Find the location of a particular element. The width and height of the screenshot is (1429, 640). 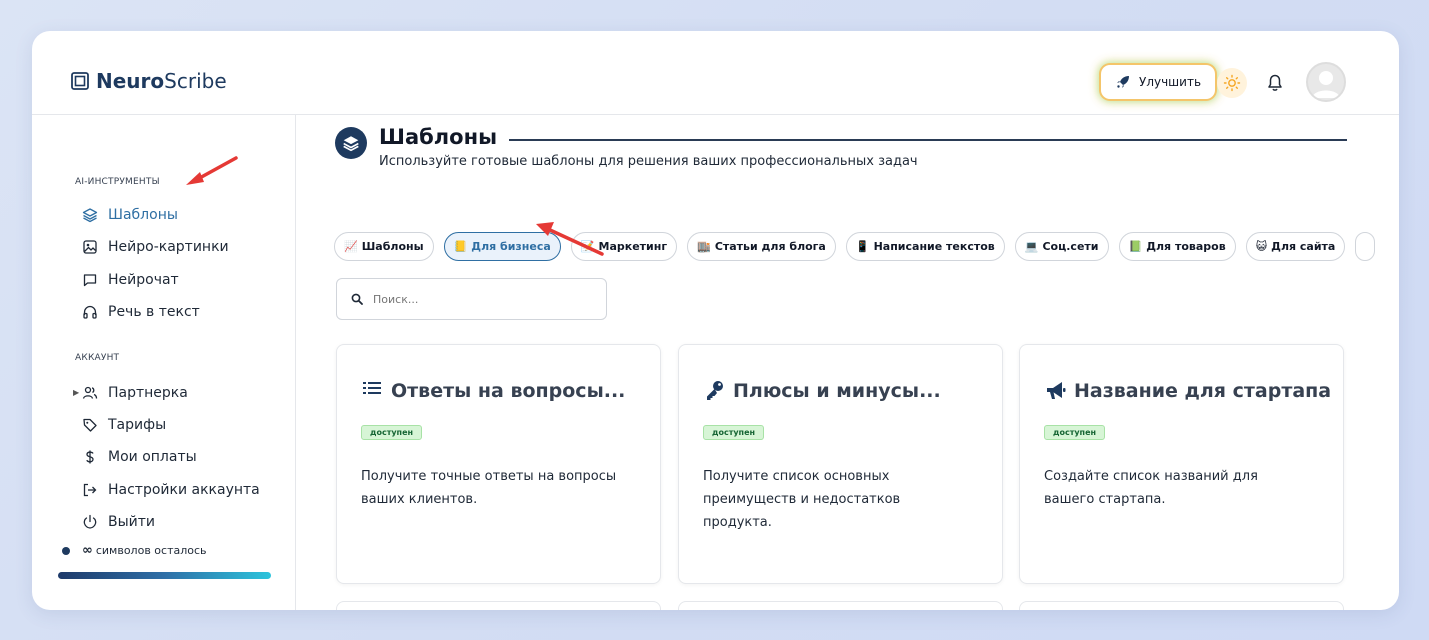

sidebar-item-partner: Партнерка is located at coordinates (135, 393).